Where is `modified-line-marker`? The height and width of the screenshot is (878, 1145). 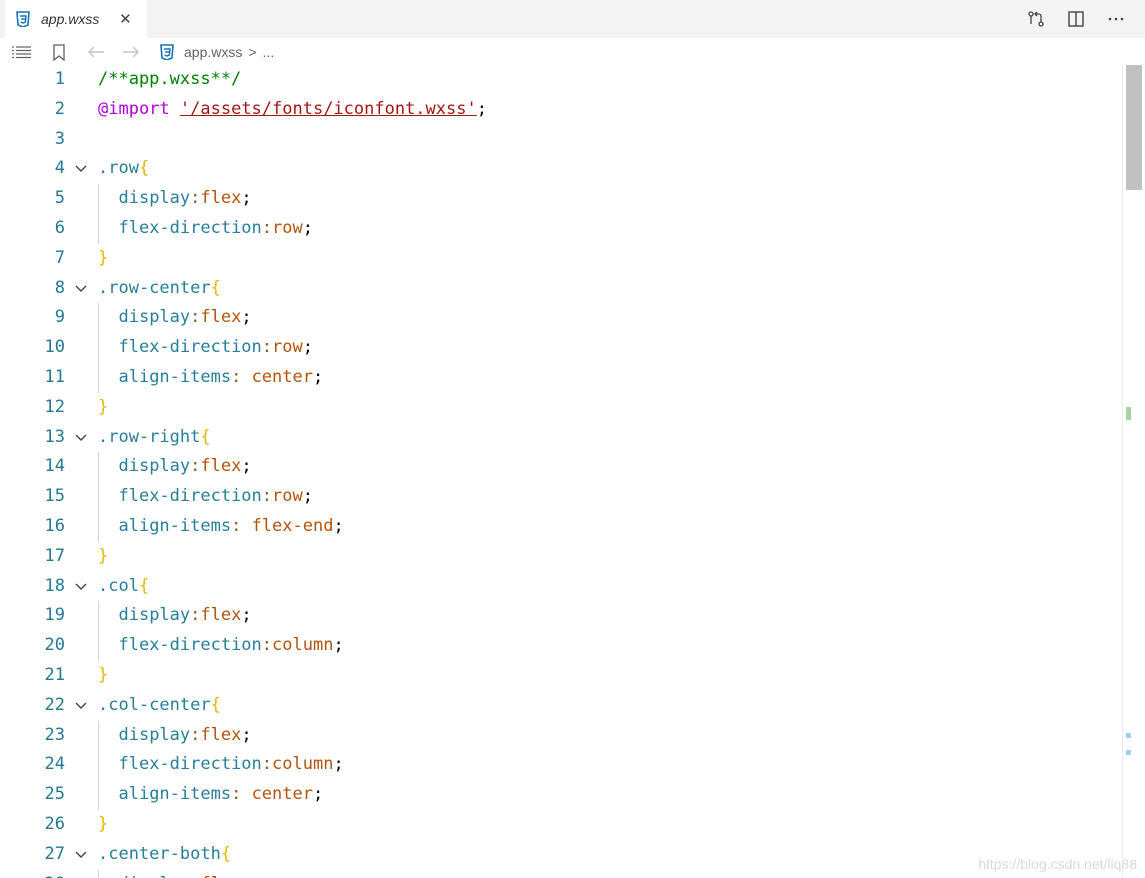
modified-line-marker is located at coordinates (1128, 752).